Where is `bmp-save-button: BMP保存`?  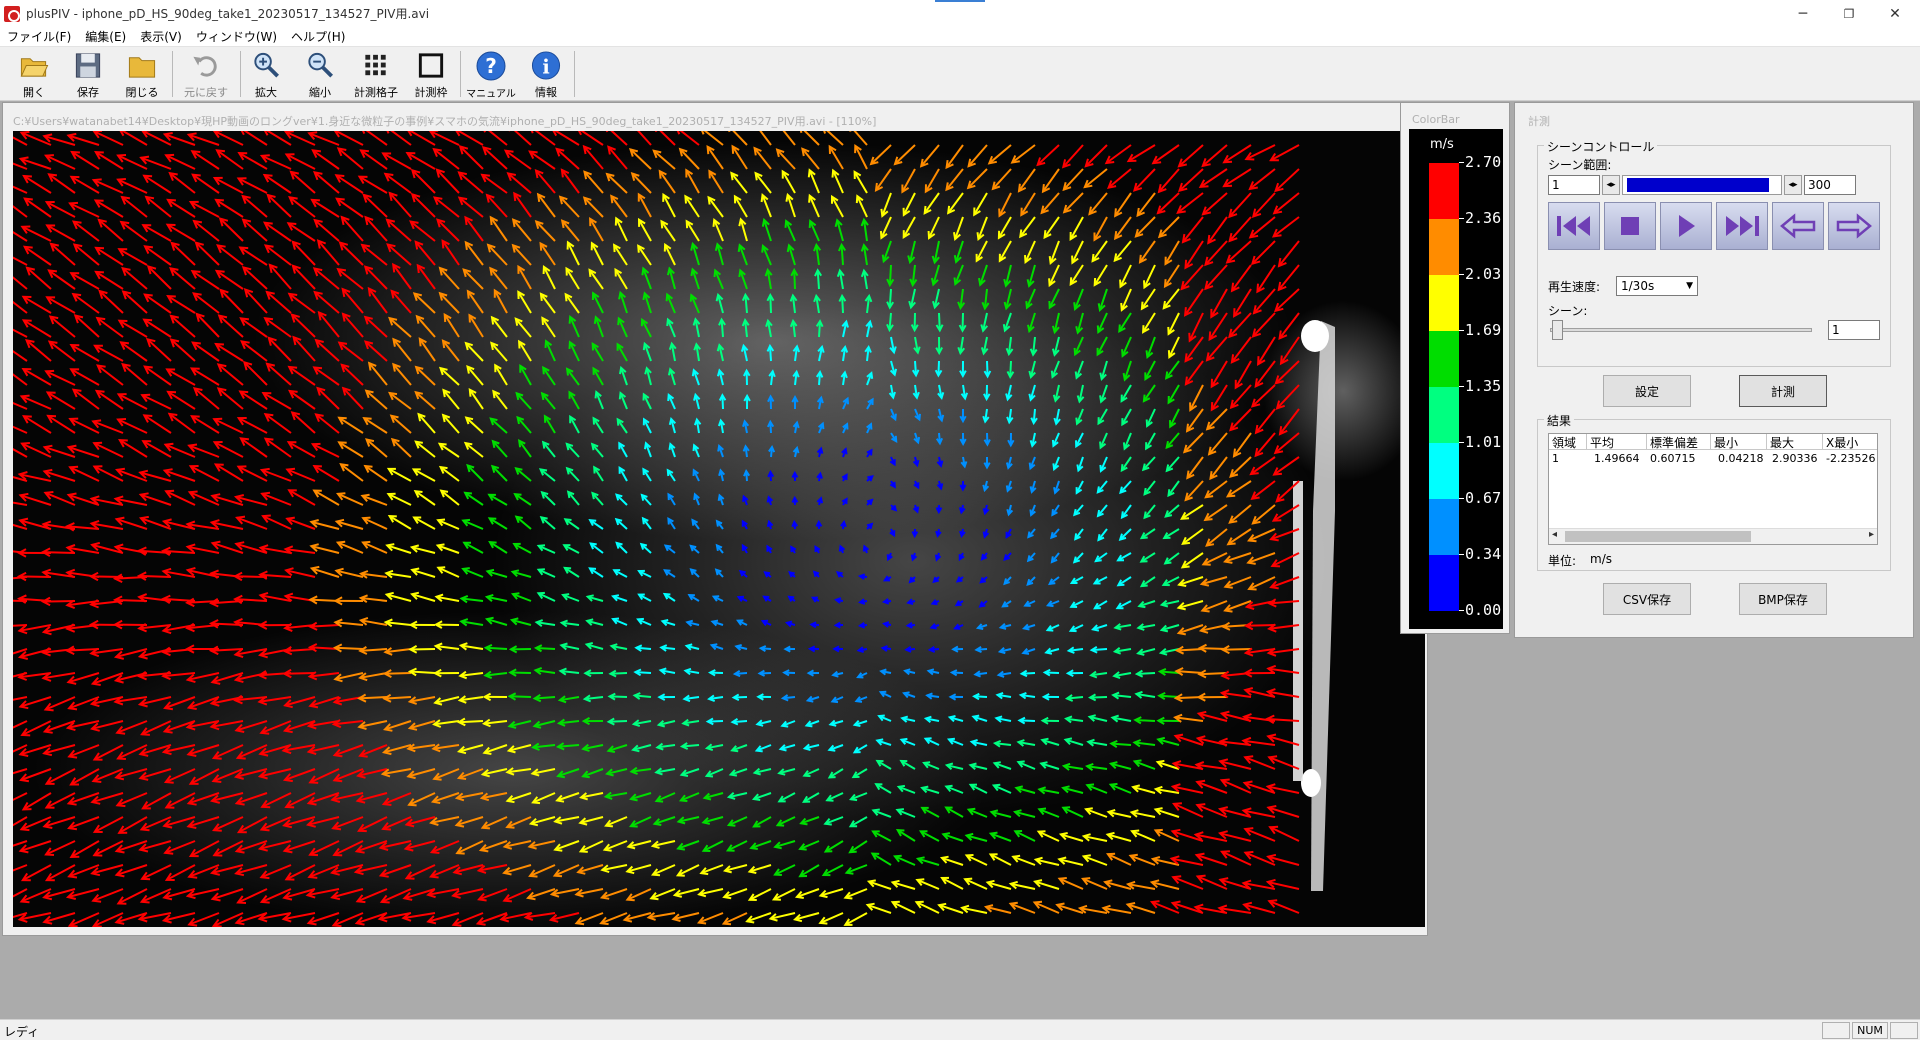 bmp-save-button: BMP保存 is located at coordinates (1783, 599).